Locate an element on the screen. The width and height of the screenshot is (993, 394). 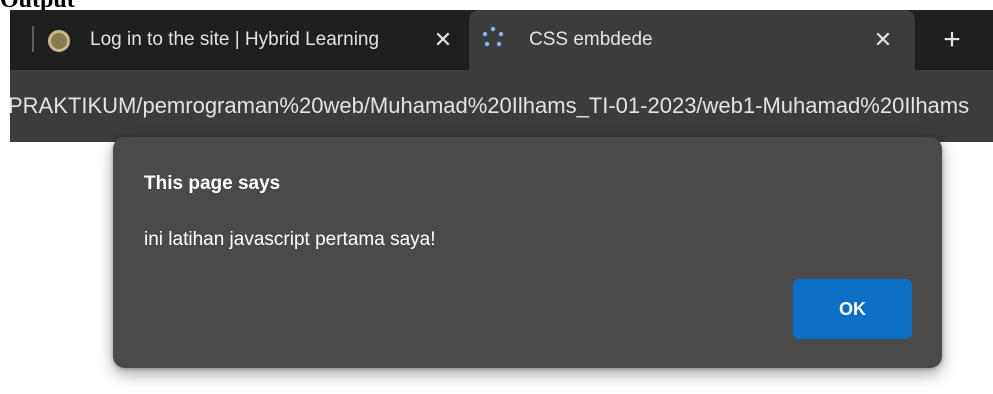
moodle-favicon-icon is located at coordinates (59, 41).